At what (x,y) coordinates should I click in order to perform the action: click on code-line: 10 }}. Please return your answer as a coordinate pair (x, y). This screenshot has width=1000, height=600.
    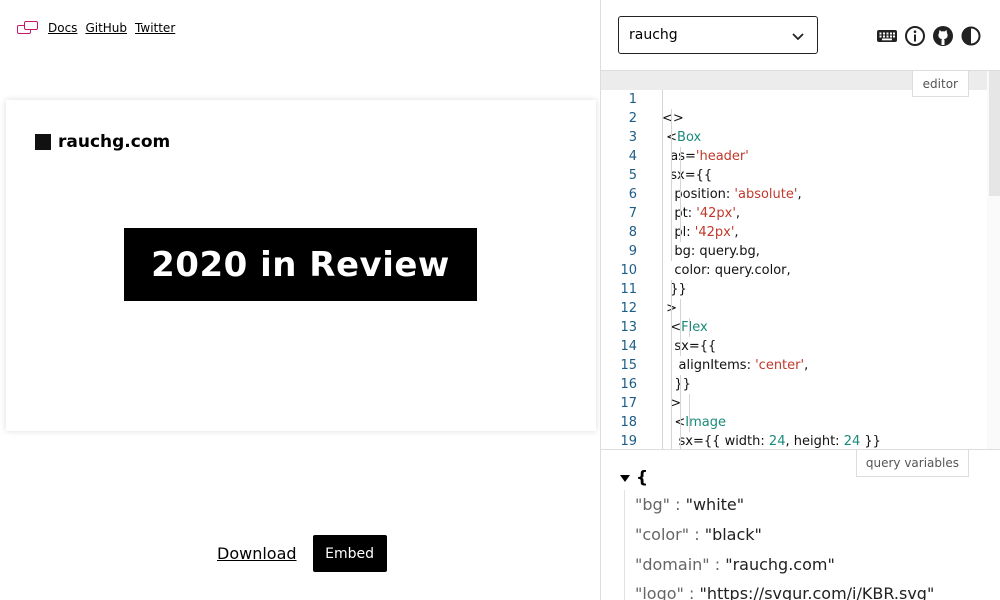
    Looking at the image, I should click on (794, 269).